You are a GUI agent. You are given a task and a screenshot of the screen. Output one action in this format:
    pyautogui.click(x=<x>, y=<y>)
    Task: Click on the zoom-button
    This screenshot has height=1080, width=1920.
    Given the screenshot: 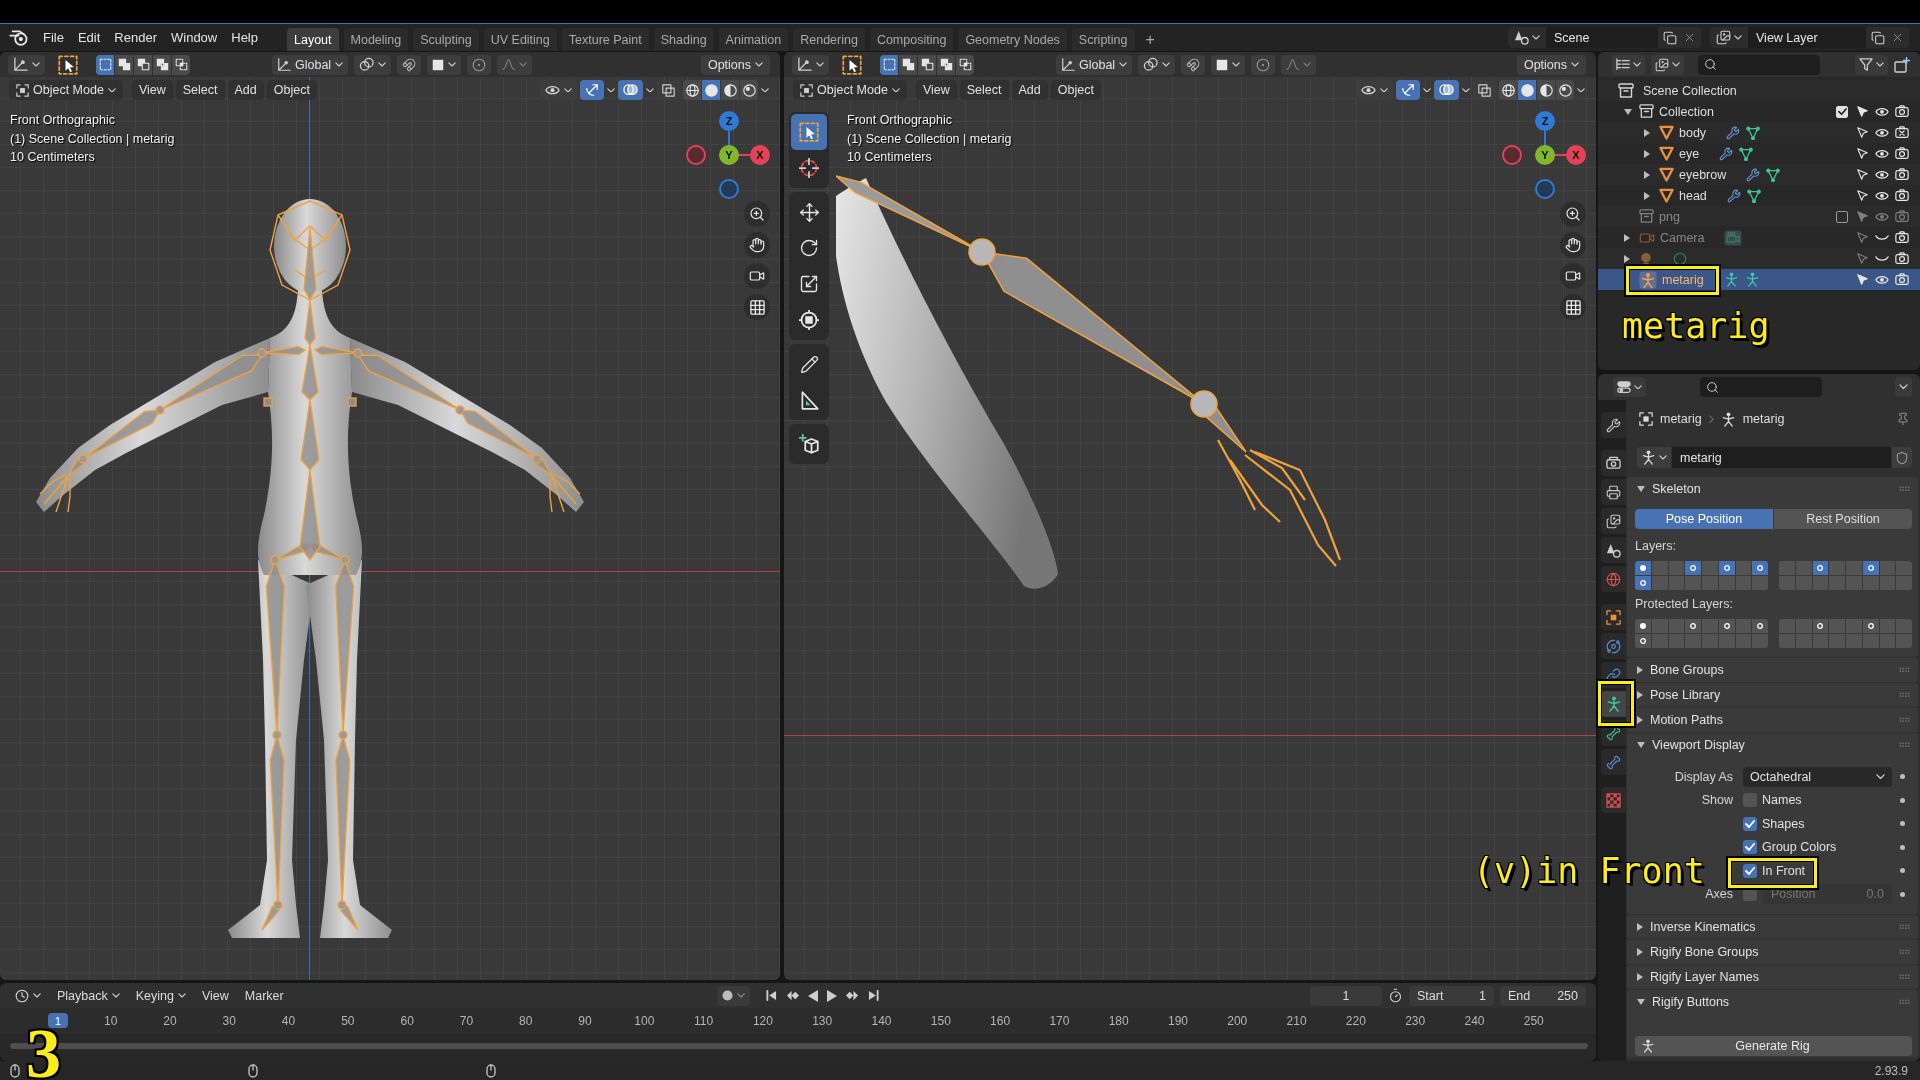 What is the action you would take?
    pyautogui.click(x=757, y=214)
    